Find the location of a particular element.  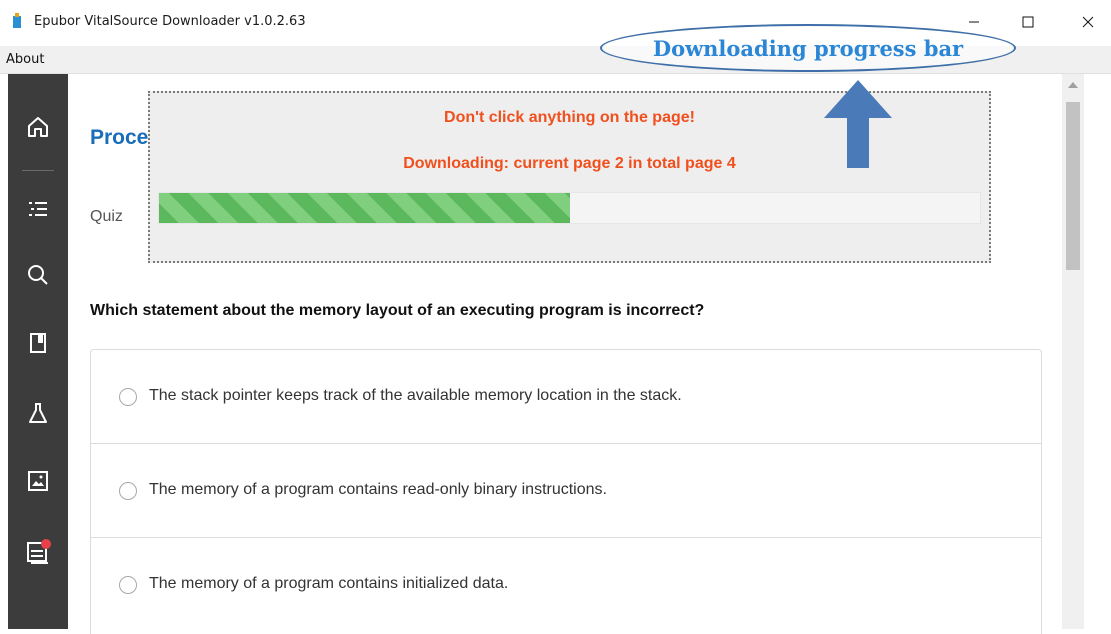

sidebar-item-contents is located at coordinates (38, 209).